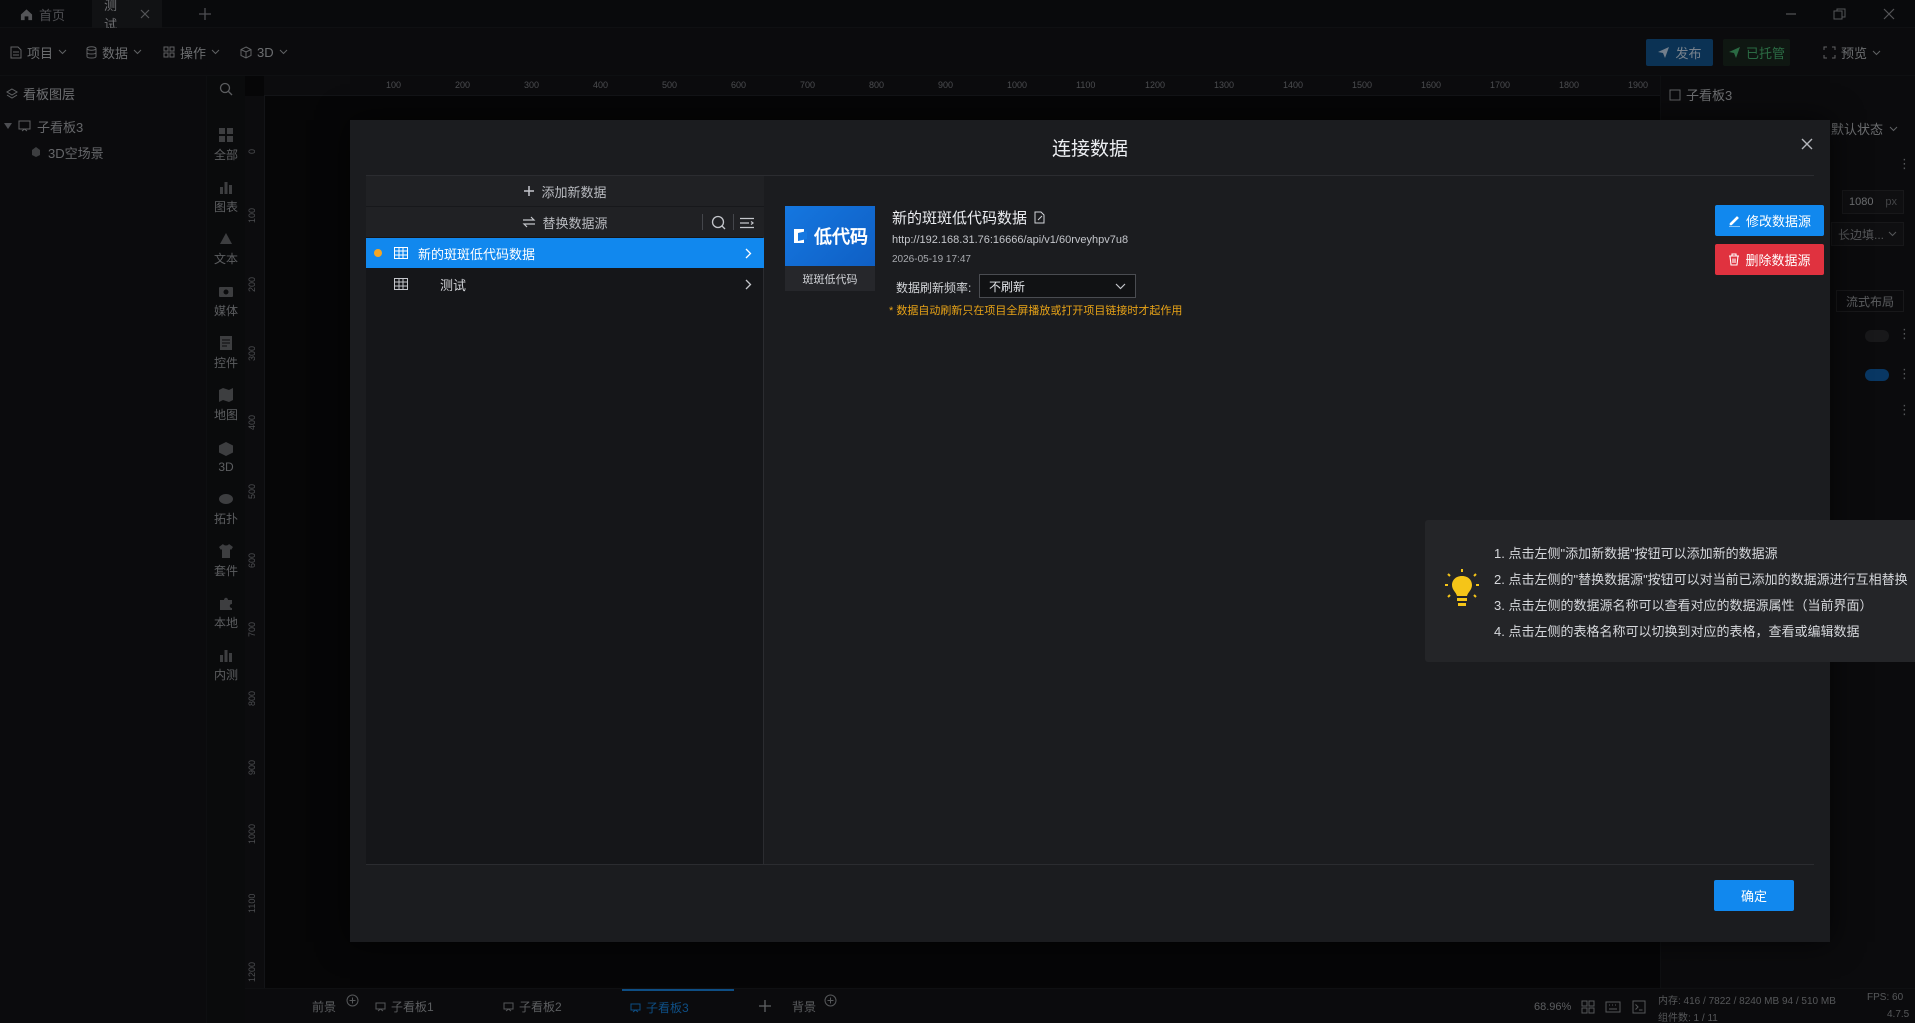  Describe the element at coordinates (931, 259) in the screenshot. I see `datasource-date: 2026-05-19 17:47` at that location.